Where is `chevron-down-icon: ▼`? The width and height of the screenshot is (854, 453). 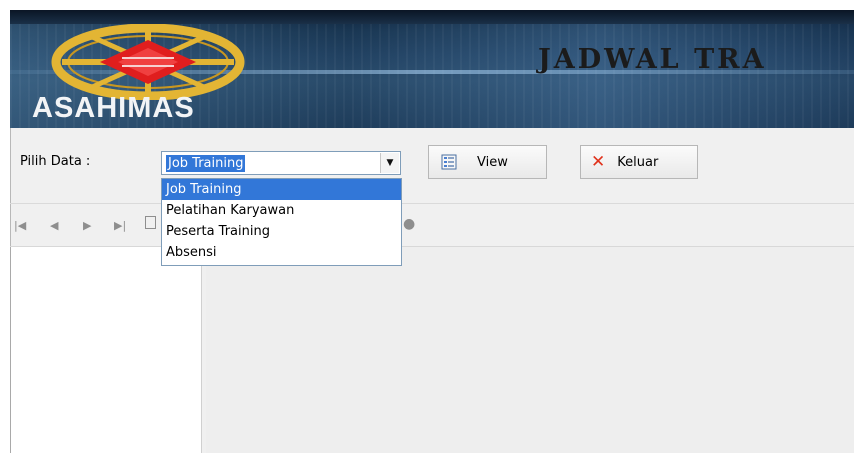 chevron-down-icon: ▼ is located at coordinates (389, 163).